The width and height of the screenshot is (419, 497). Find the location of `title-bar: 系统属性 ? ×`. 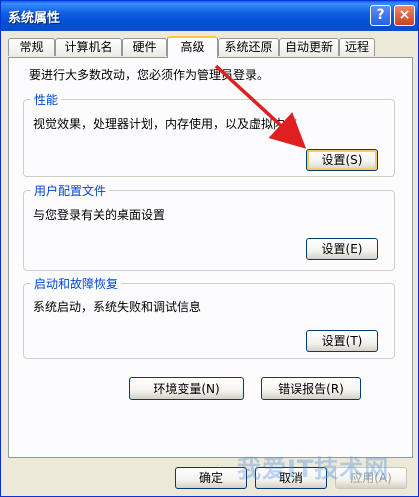

title-bar: 系统属性 ? × is located at coordinates (209, 16).